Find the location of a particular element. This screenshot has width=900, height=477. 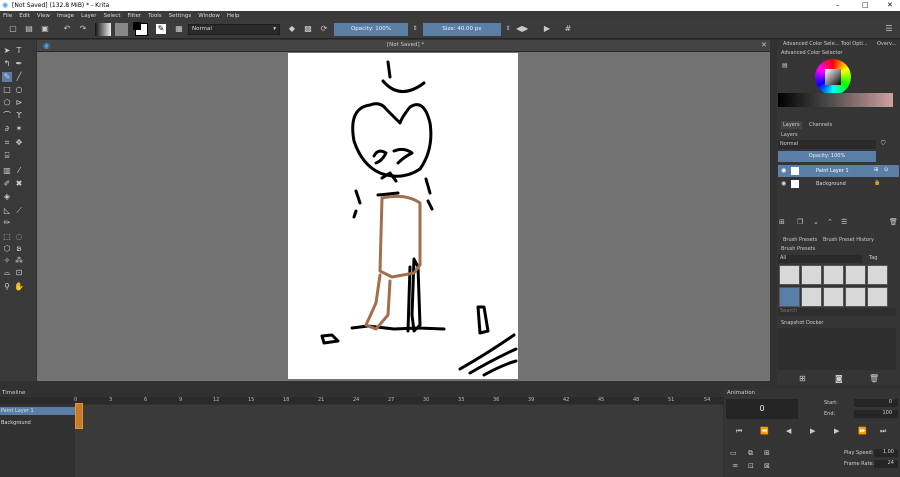

delete-layer-icon: 🗑 is located at coordinates (893, 222).